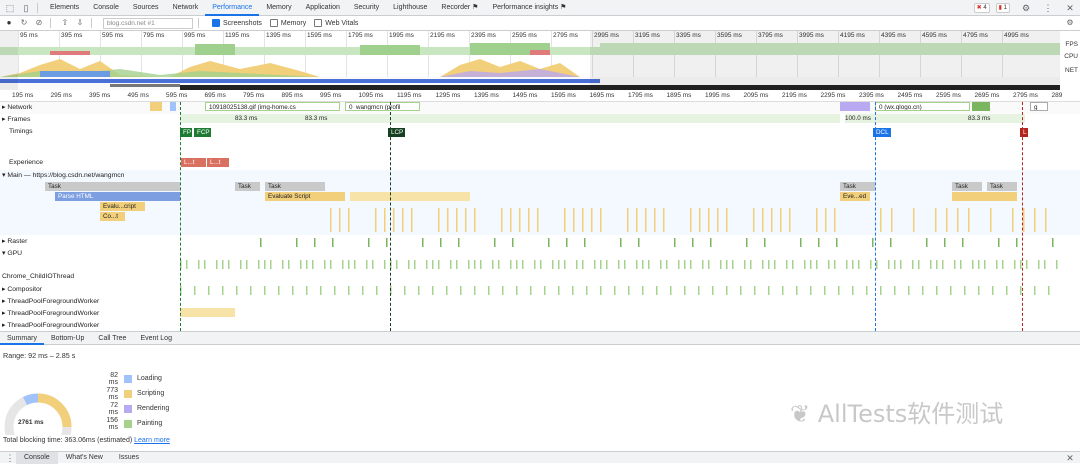  I want to click on inspect-icon: ⬚, so click(10, 8).